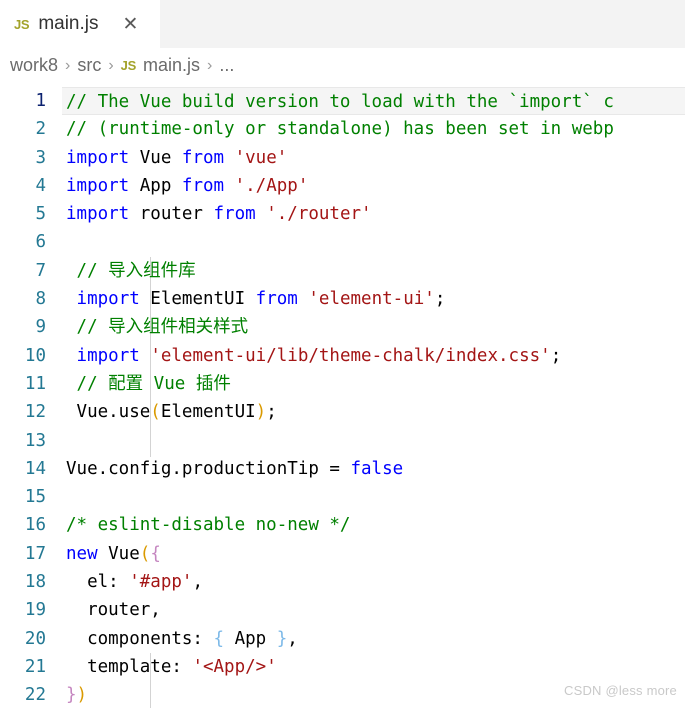  What do you see at coordinates (620, 690) in the screenshot?
I see `watermark: CSDN @less more` at bounding box center [620, 690].